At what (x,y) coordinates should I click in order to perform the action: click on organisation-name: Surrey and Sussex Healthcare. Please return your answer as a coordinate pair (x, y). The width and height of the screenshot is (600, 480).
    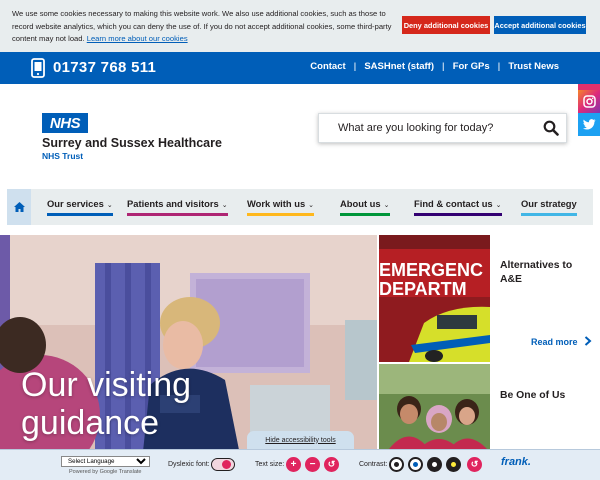
    Looking at the image, I should click on (132, 143).